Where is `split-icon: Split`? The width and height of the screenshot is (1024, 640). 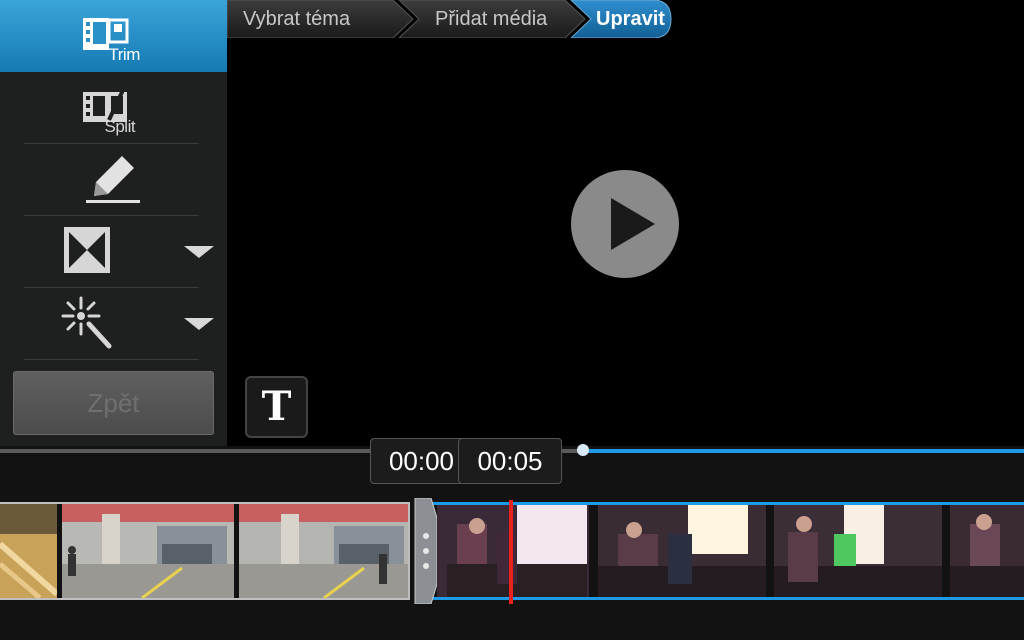
split-icon: Split is located at coordinates (114, 108).